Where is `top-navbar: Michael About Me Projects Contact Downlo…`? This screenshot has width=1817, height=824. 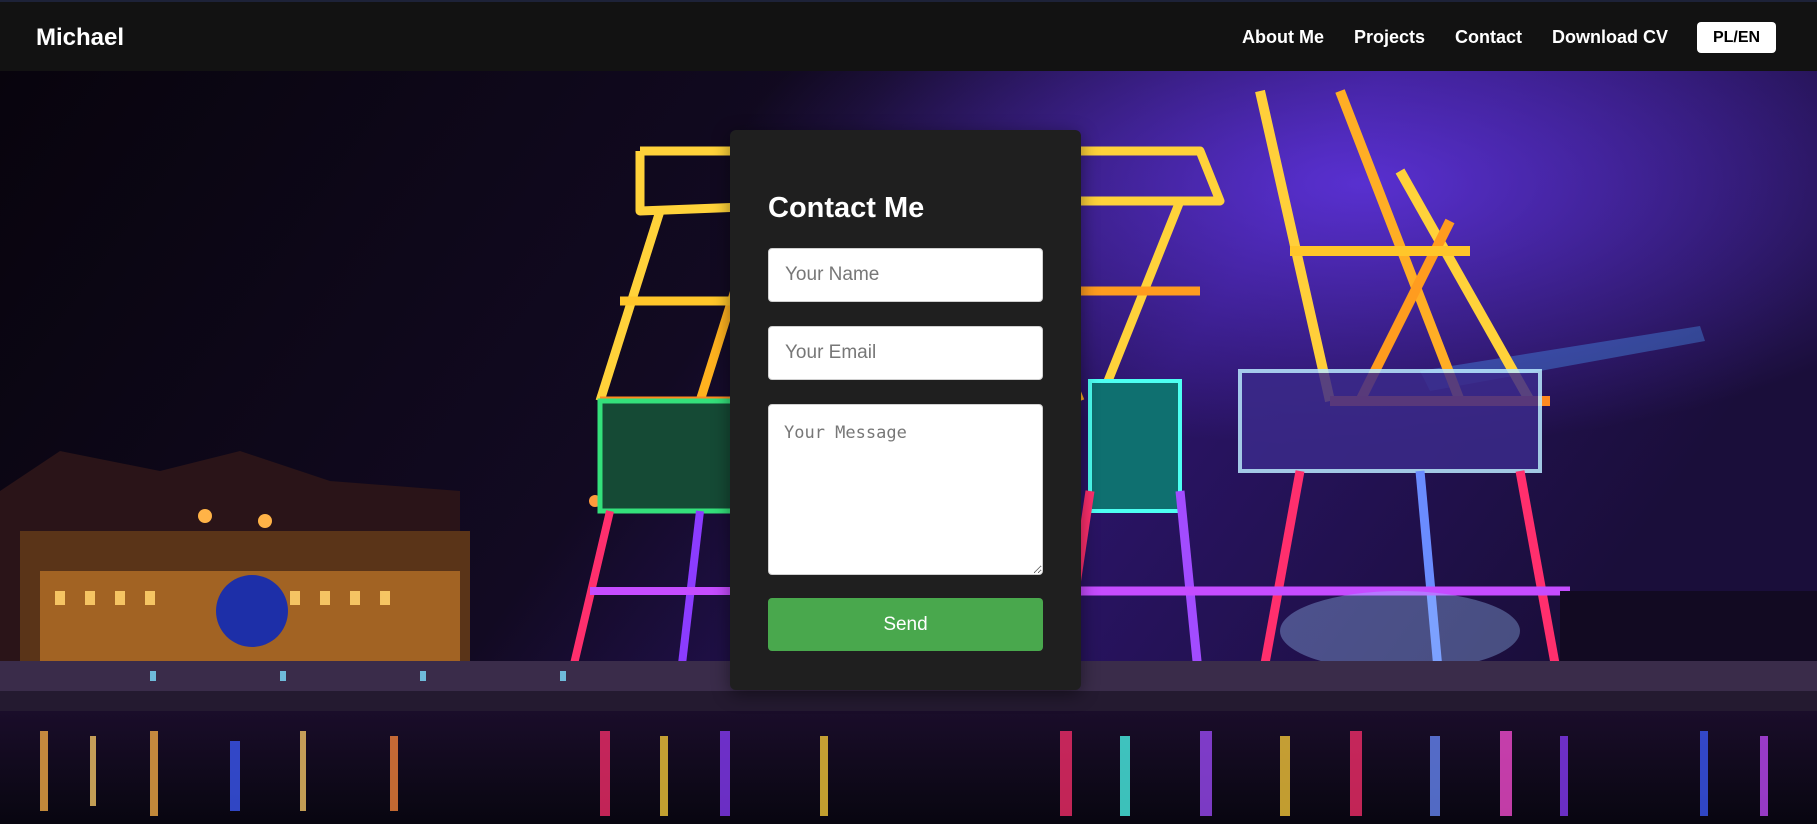
top-navbar: Michael About Me Projects Contact Downlo… is located at coordinates (908, 35).